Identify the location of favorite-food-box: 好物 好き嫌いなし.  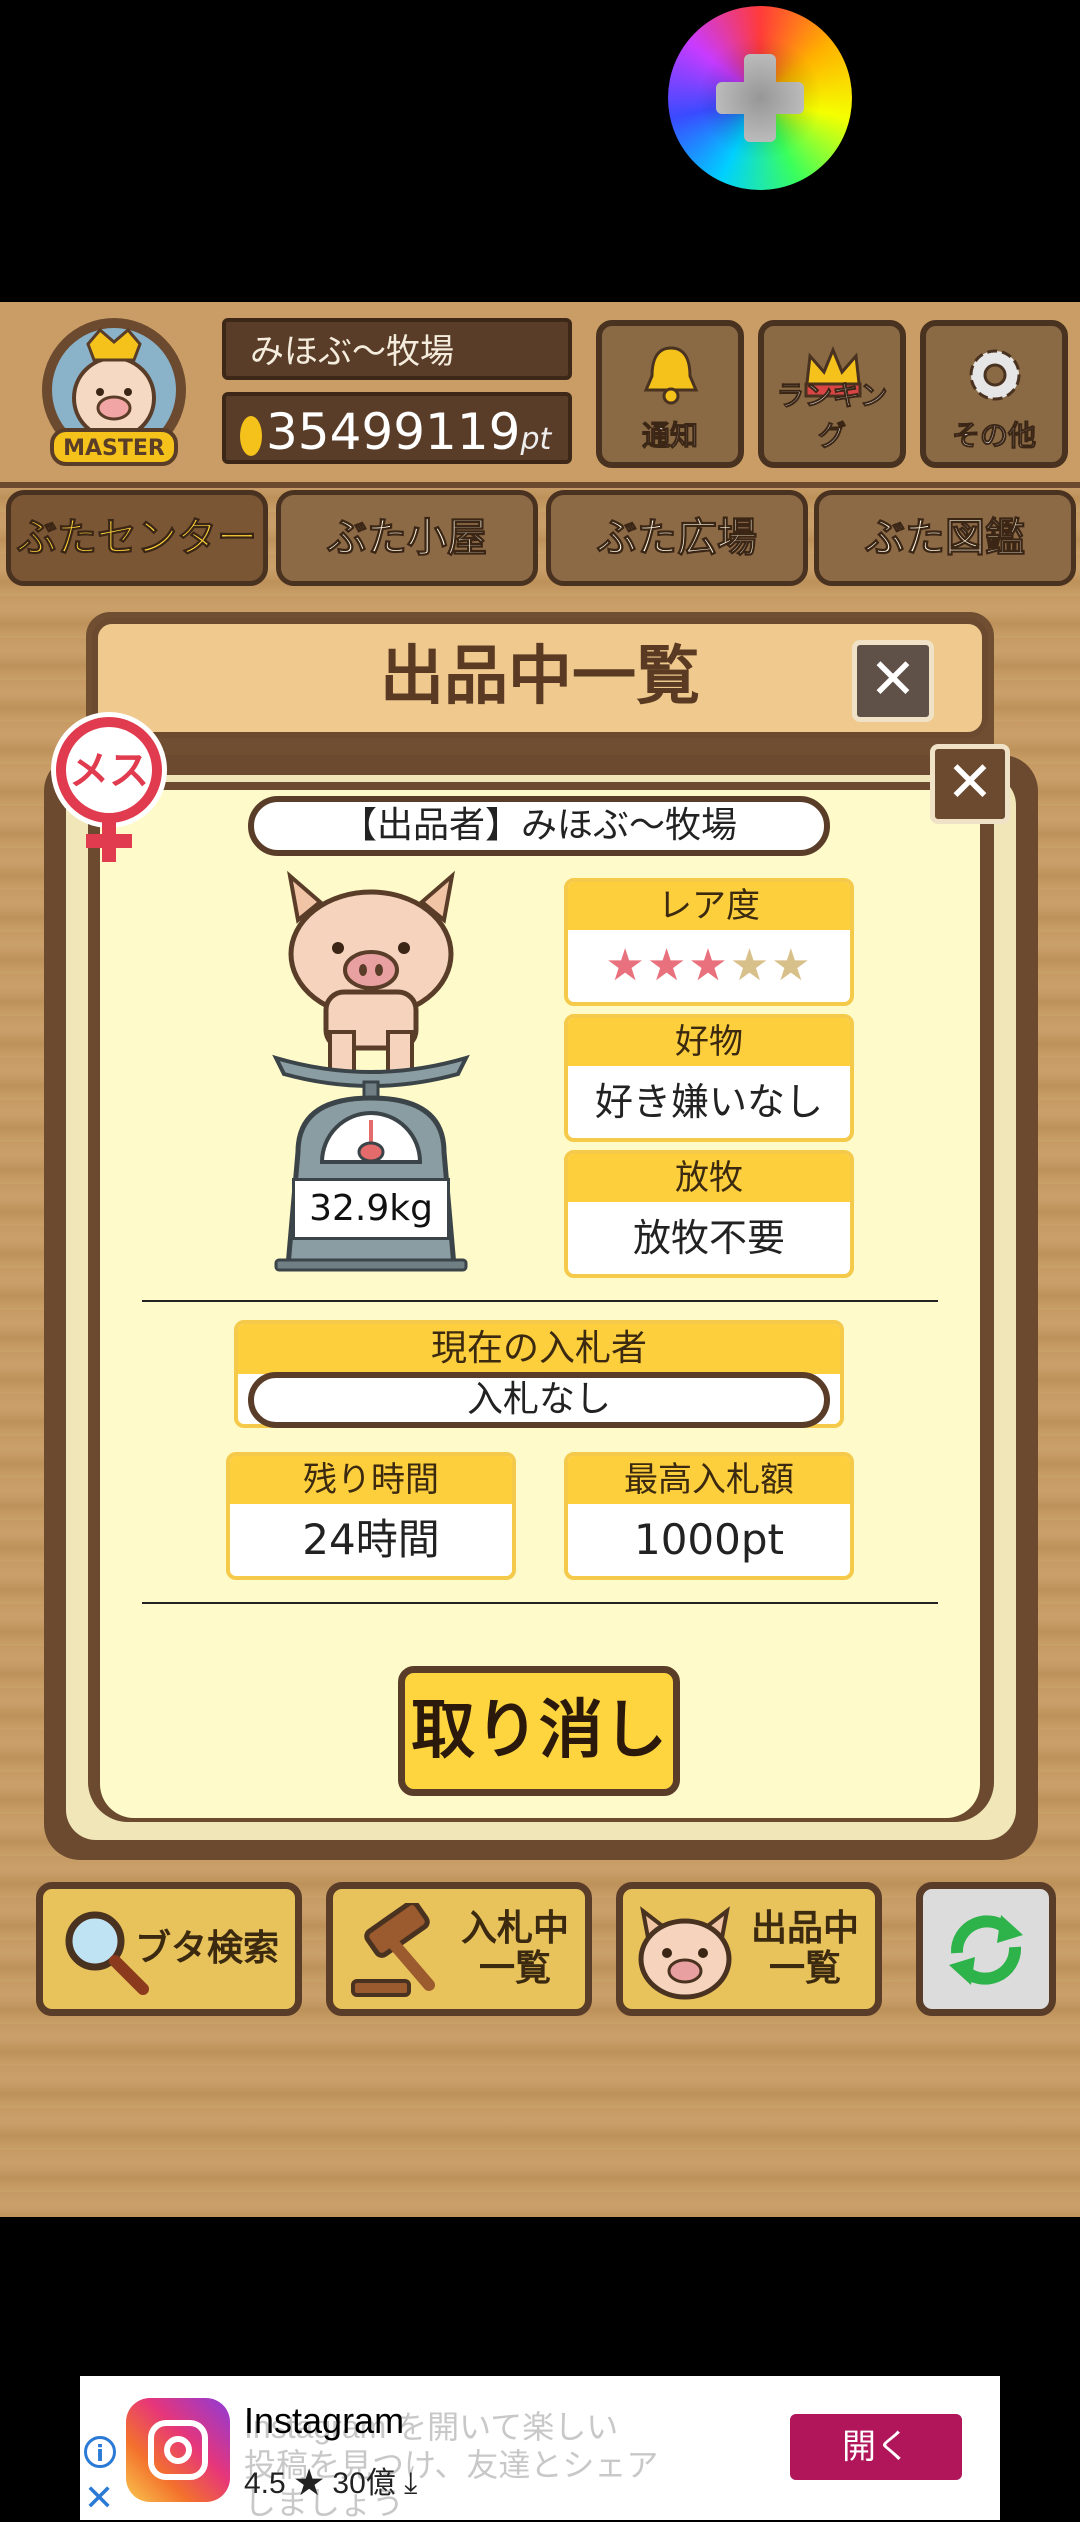
(709, 1078).